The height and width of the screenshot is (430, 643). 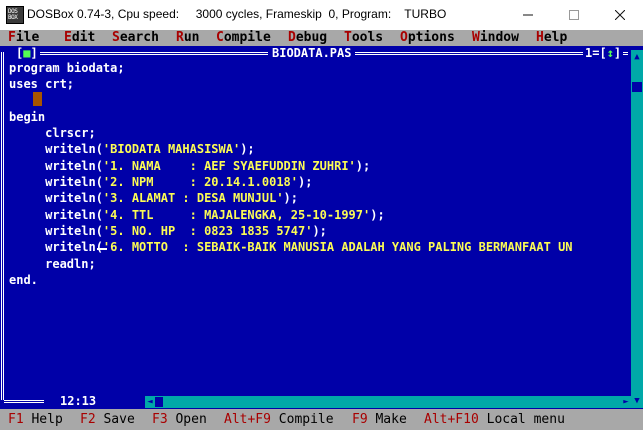 I want to click on menu-item-8: Window, so click(x=495, y=38).